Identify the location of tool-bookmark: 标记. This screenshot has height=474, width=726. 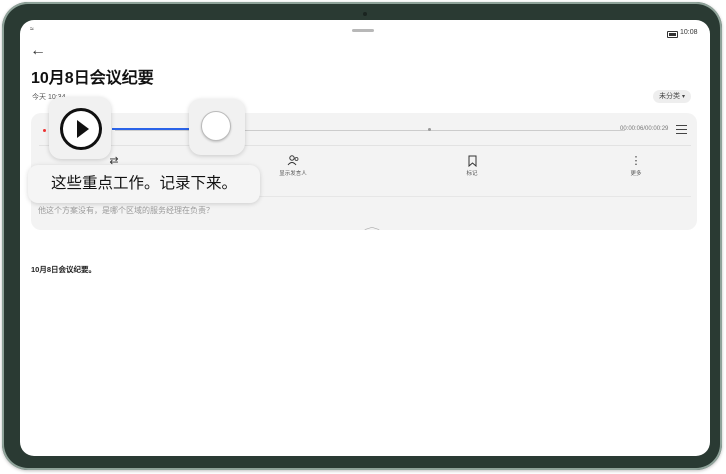
(472, 166).